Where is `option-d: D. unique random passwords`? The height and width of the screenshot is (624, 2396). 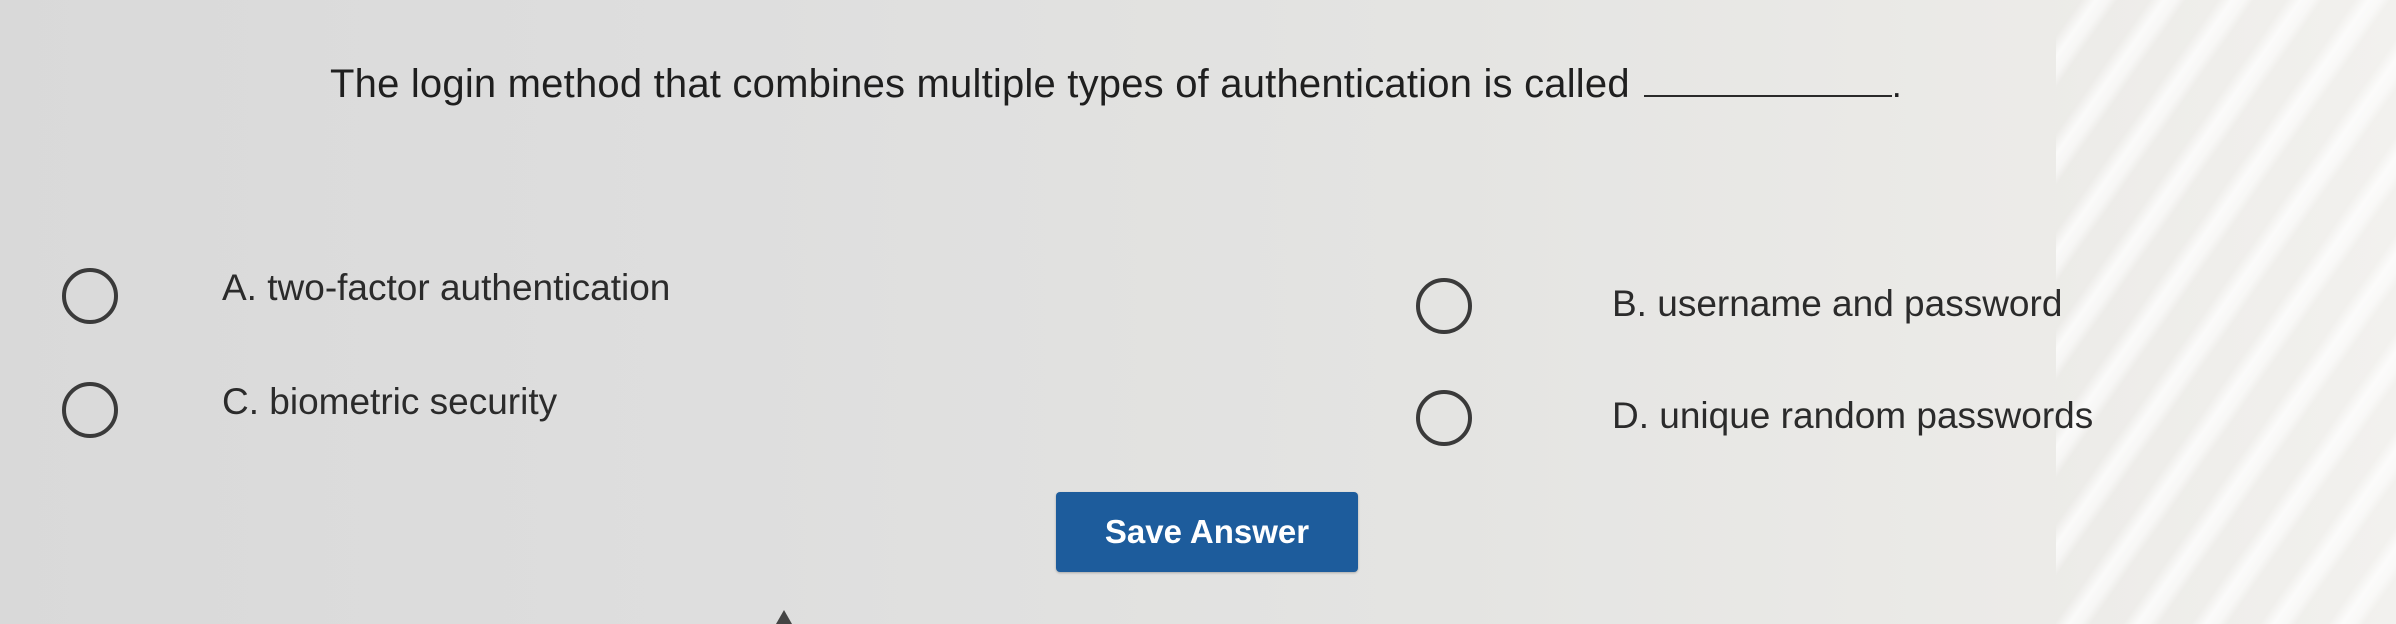 option-d: D. unique random passwords is located at coordinates (1754, 418).